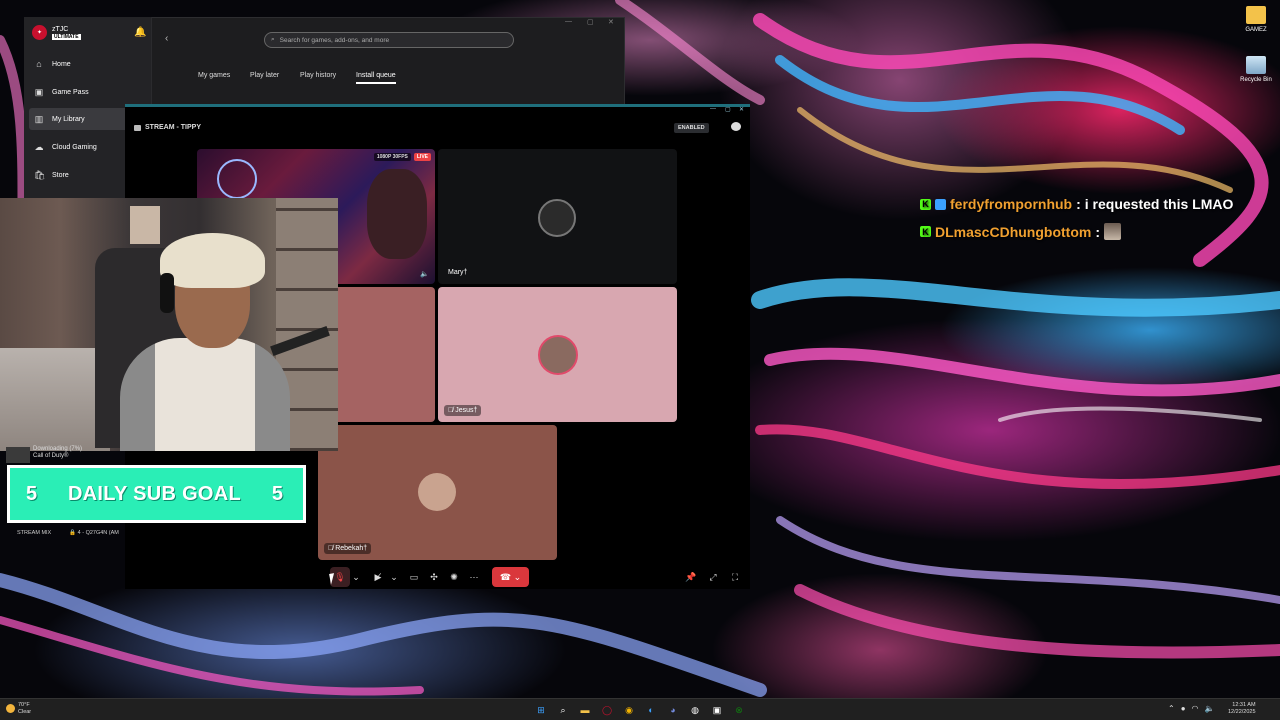 The image size is (1280, 720). I want to click on desktop-icon-recycle-bin: Recycle Bin, so click(1256, 69).